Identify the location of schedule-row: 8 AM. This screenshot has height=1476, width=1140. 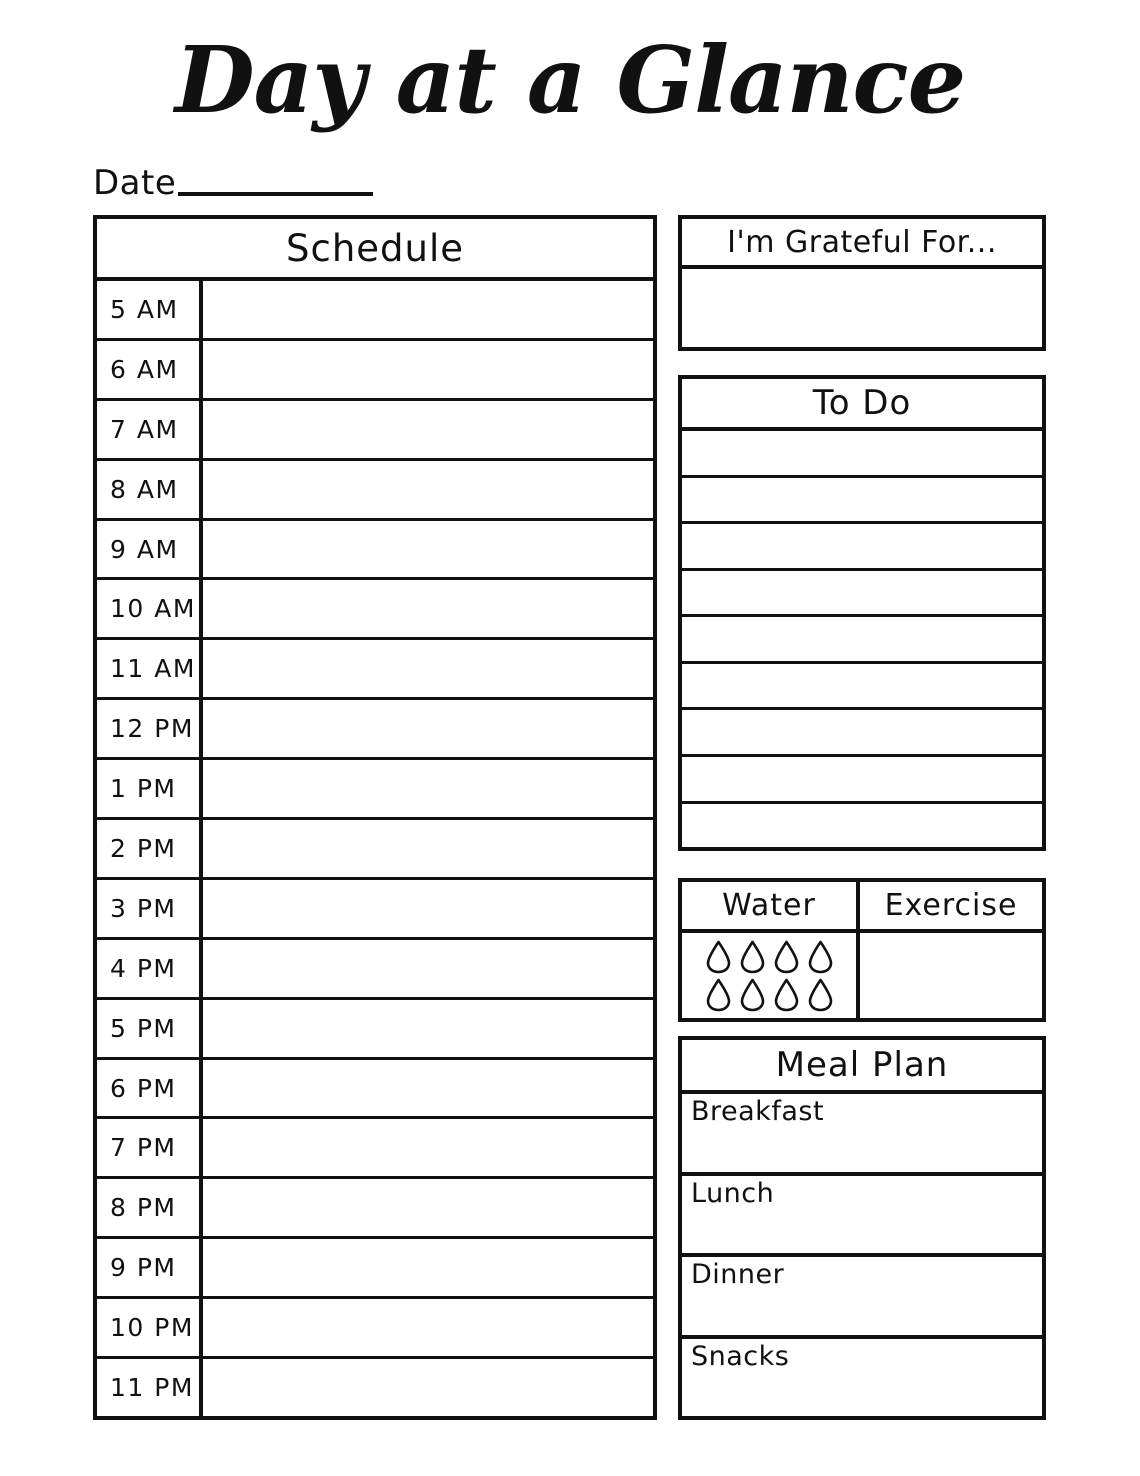
(375, 490).